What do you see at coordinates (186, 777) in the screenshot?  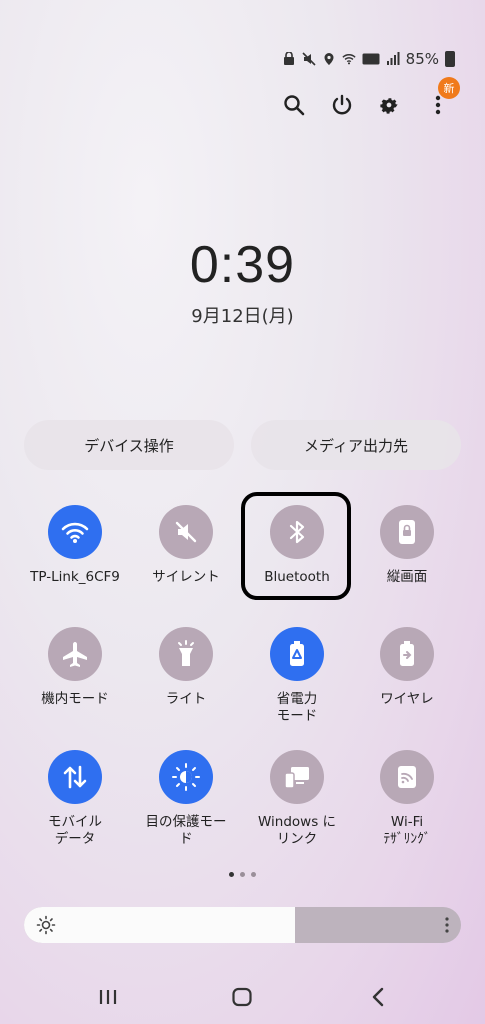 I see `eye-comfort-icon` at bounding box center [186, 777].